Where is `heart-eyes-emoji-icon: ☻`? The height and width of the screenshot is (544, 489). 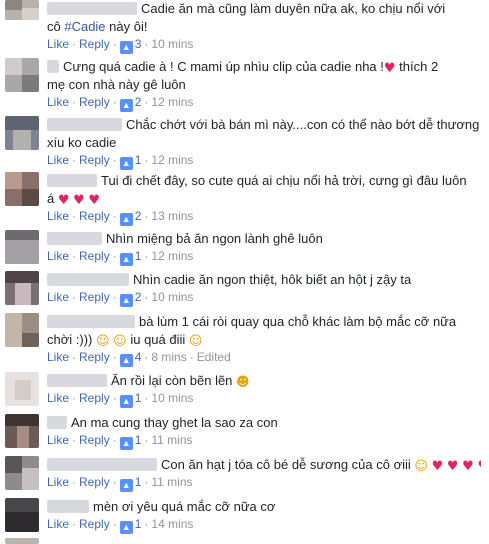
heart-eyes-emoji-icon: ☻ is located at coordinates (243, 382).